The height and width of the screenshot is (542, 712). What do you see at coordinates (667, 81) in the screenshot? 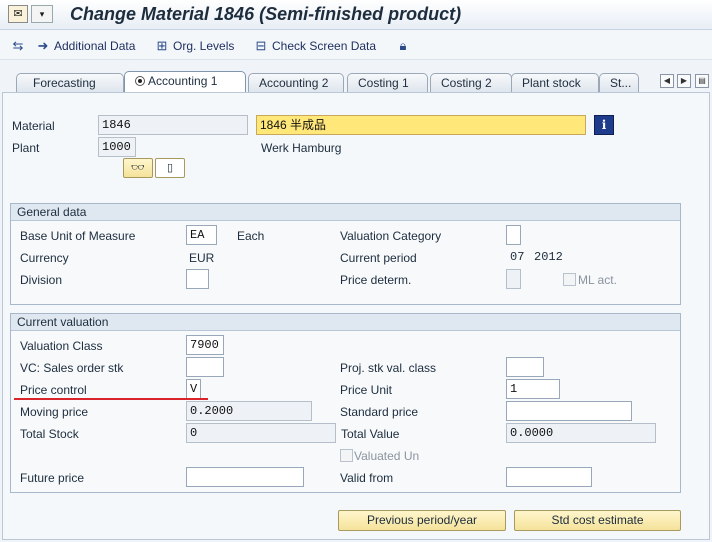
I see `tab-scroll-left-icon: ◀` at bounding box center [667, 81].